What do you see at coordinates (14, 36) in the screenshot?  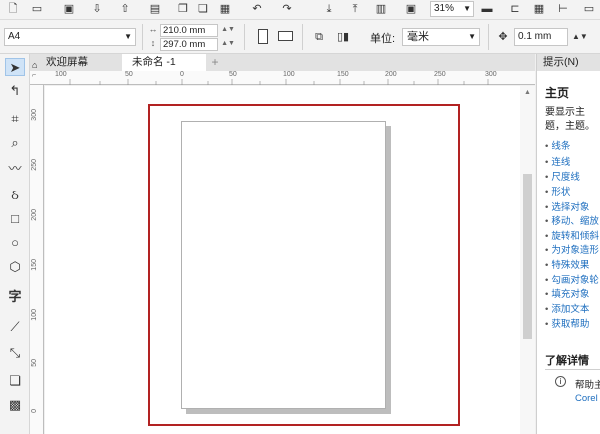 I see `page-size-value: A4` at bounding box center [14, 36].